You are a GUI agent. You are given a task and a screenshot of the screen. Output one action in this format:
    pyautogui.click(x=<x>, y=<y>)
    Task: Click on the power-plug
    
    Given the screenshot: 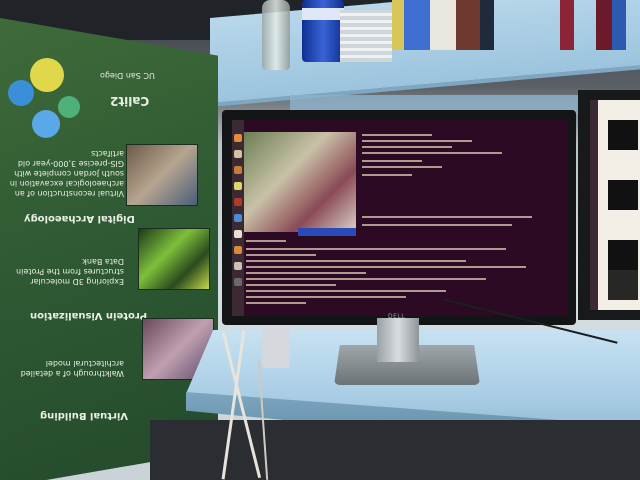 What is the action you would take?
    pyautogui.click(x=276, y=348)
    